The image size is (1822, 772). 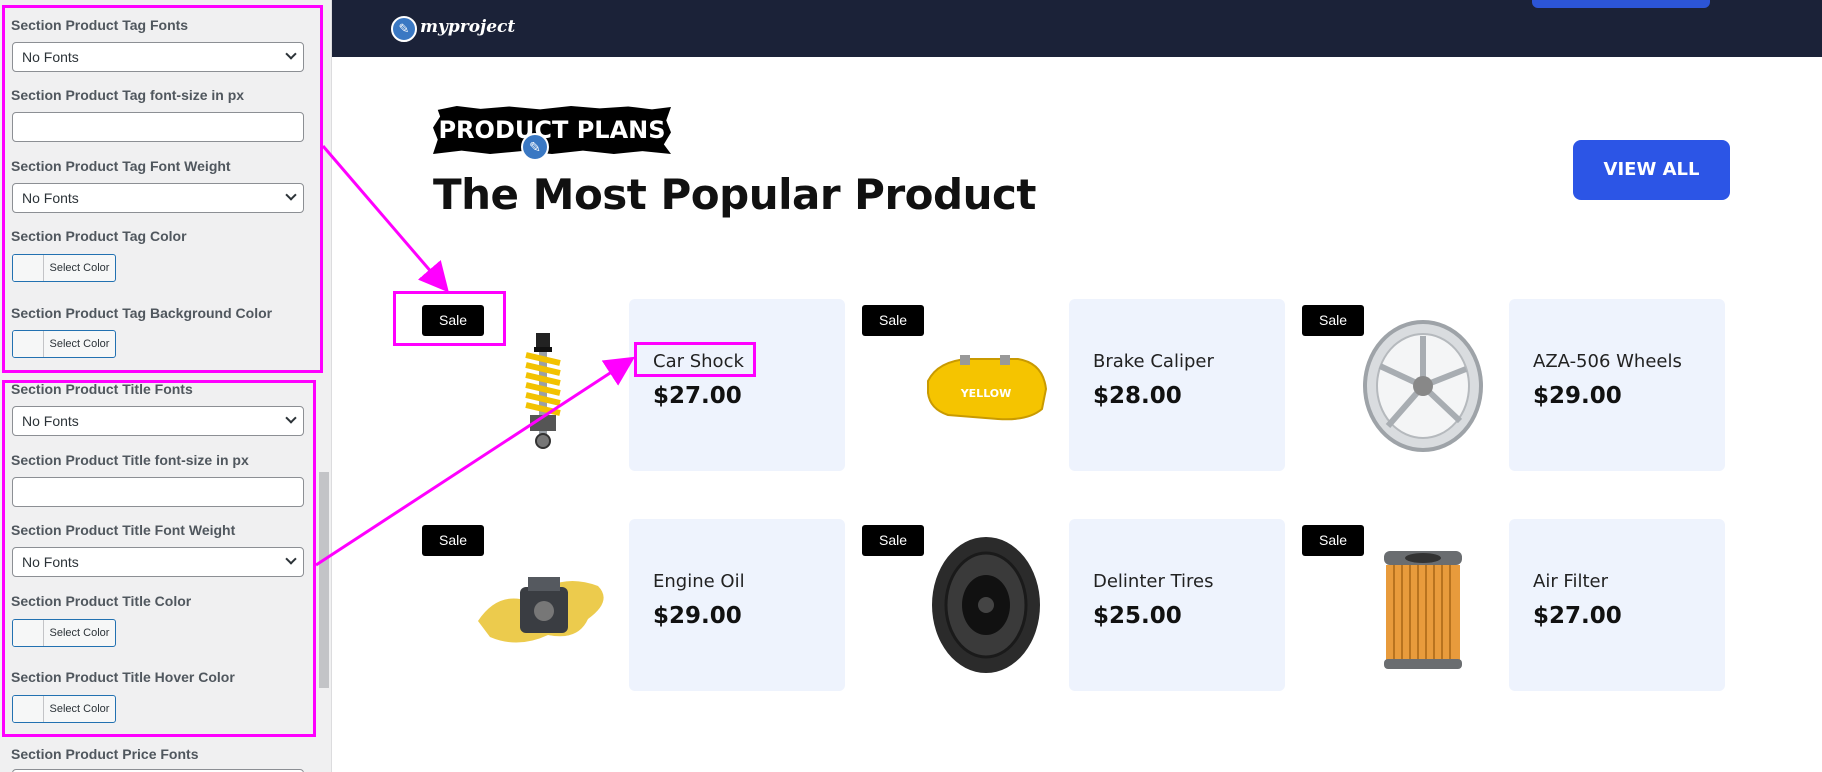 What do you see at coordinates (324, 580) in the screenshot?
I see `scrollbar-thumb` at bounding box center [324, 580].